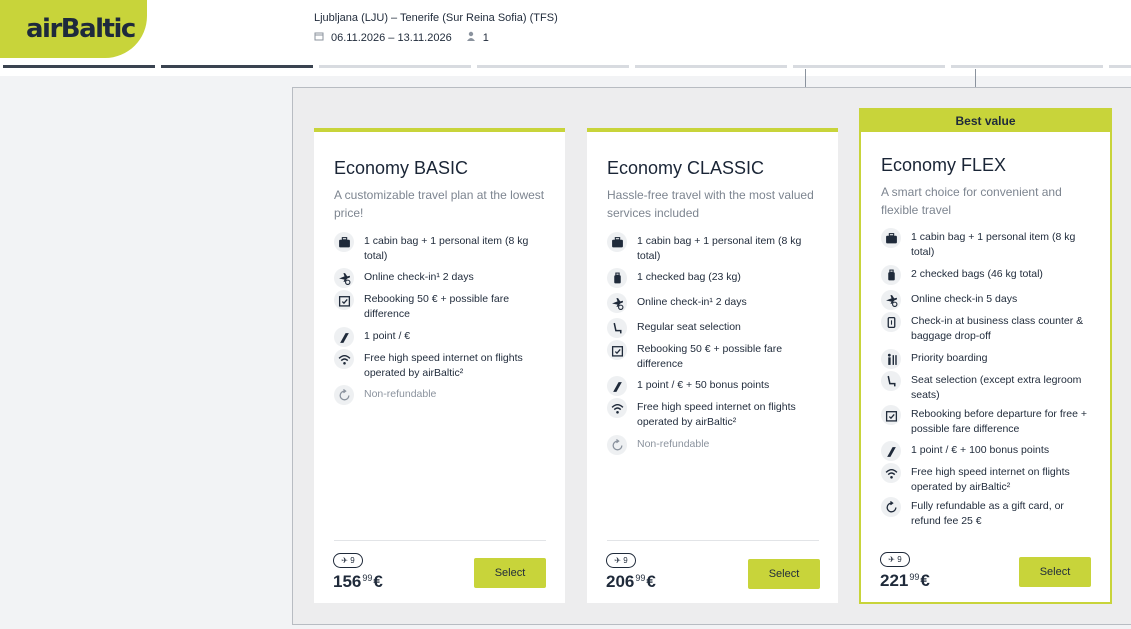  What do you see at coordinates (714, 328) in the screenshot?
I see `fare-feature: Regular seat selection` at bounding box center [714, 328].